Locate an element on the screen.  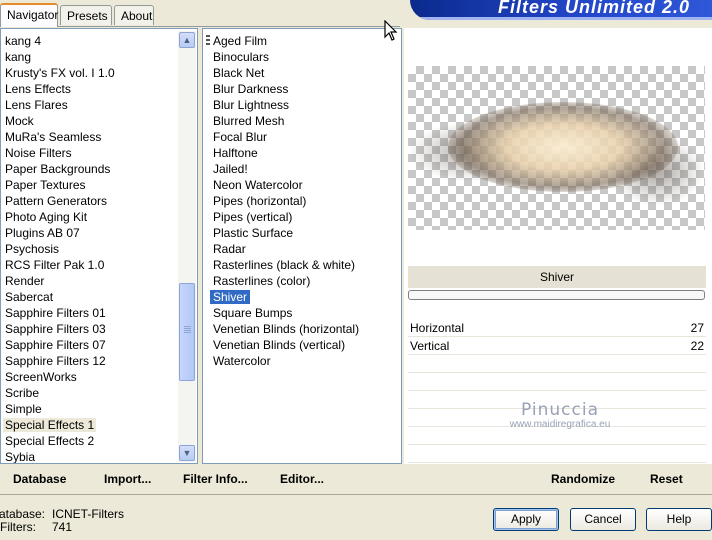
category-label: ScreenWorks is located at coordinates (41, 377).